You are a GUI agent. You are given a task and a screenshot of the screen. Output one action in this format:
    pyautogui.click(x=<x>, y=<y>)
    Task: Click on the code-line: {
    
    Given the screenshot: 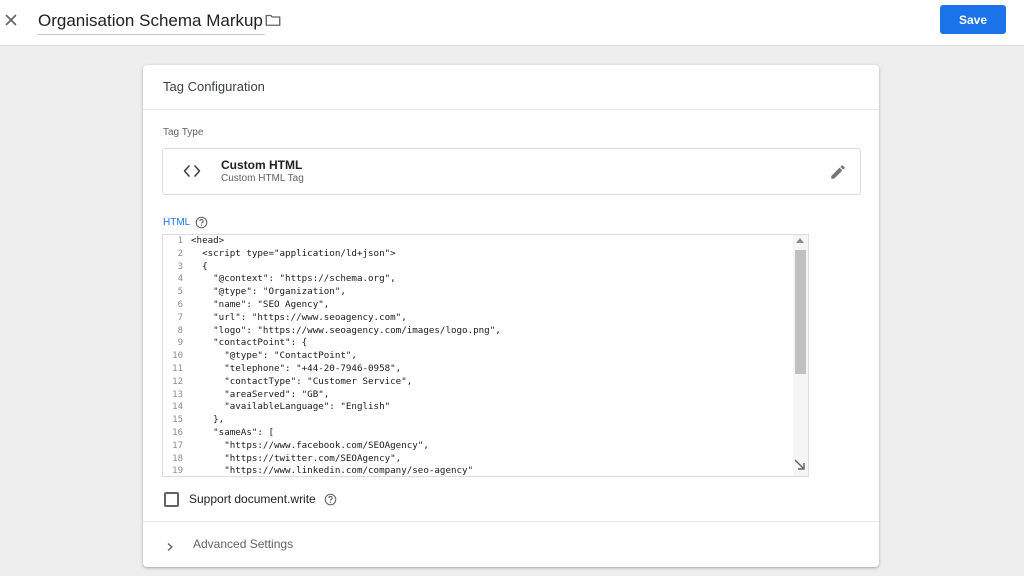 What is the action you would take?
    pyautogui.click(x=199, y=266)
    